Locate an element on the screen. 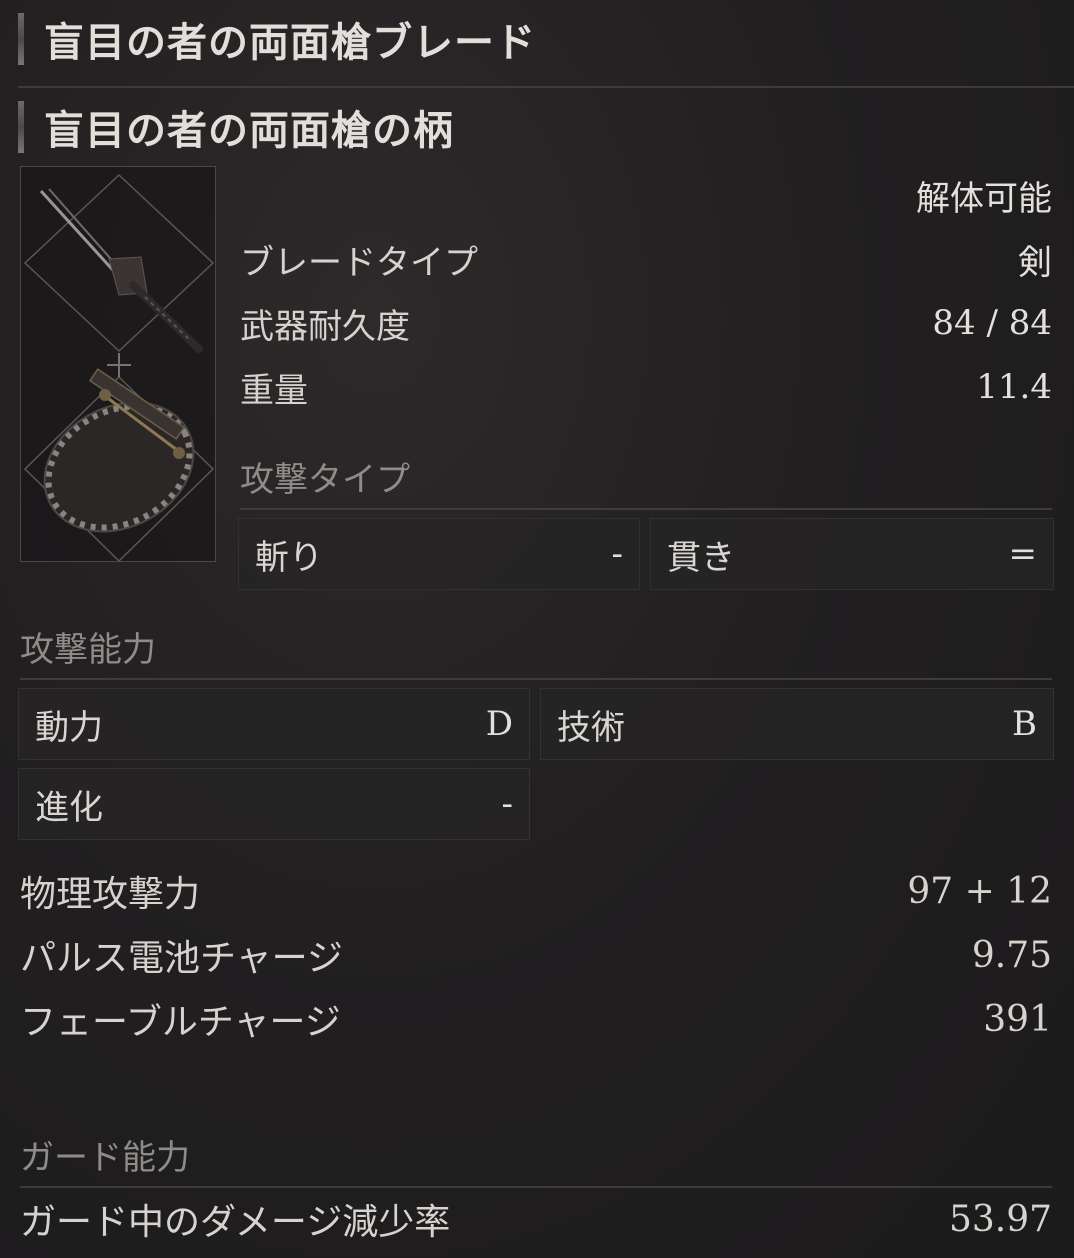 Image resolution: width=1074 pixels, height=1258 pixels. attack-ability-divider is located at coordinates (536, 679).